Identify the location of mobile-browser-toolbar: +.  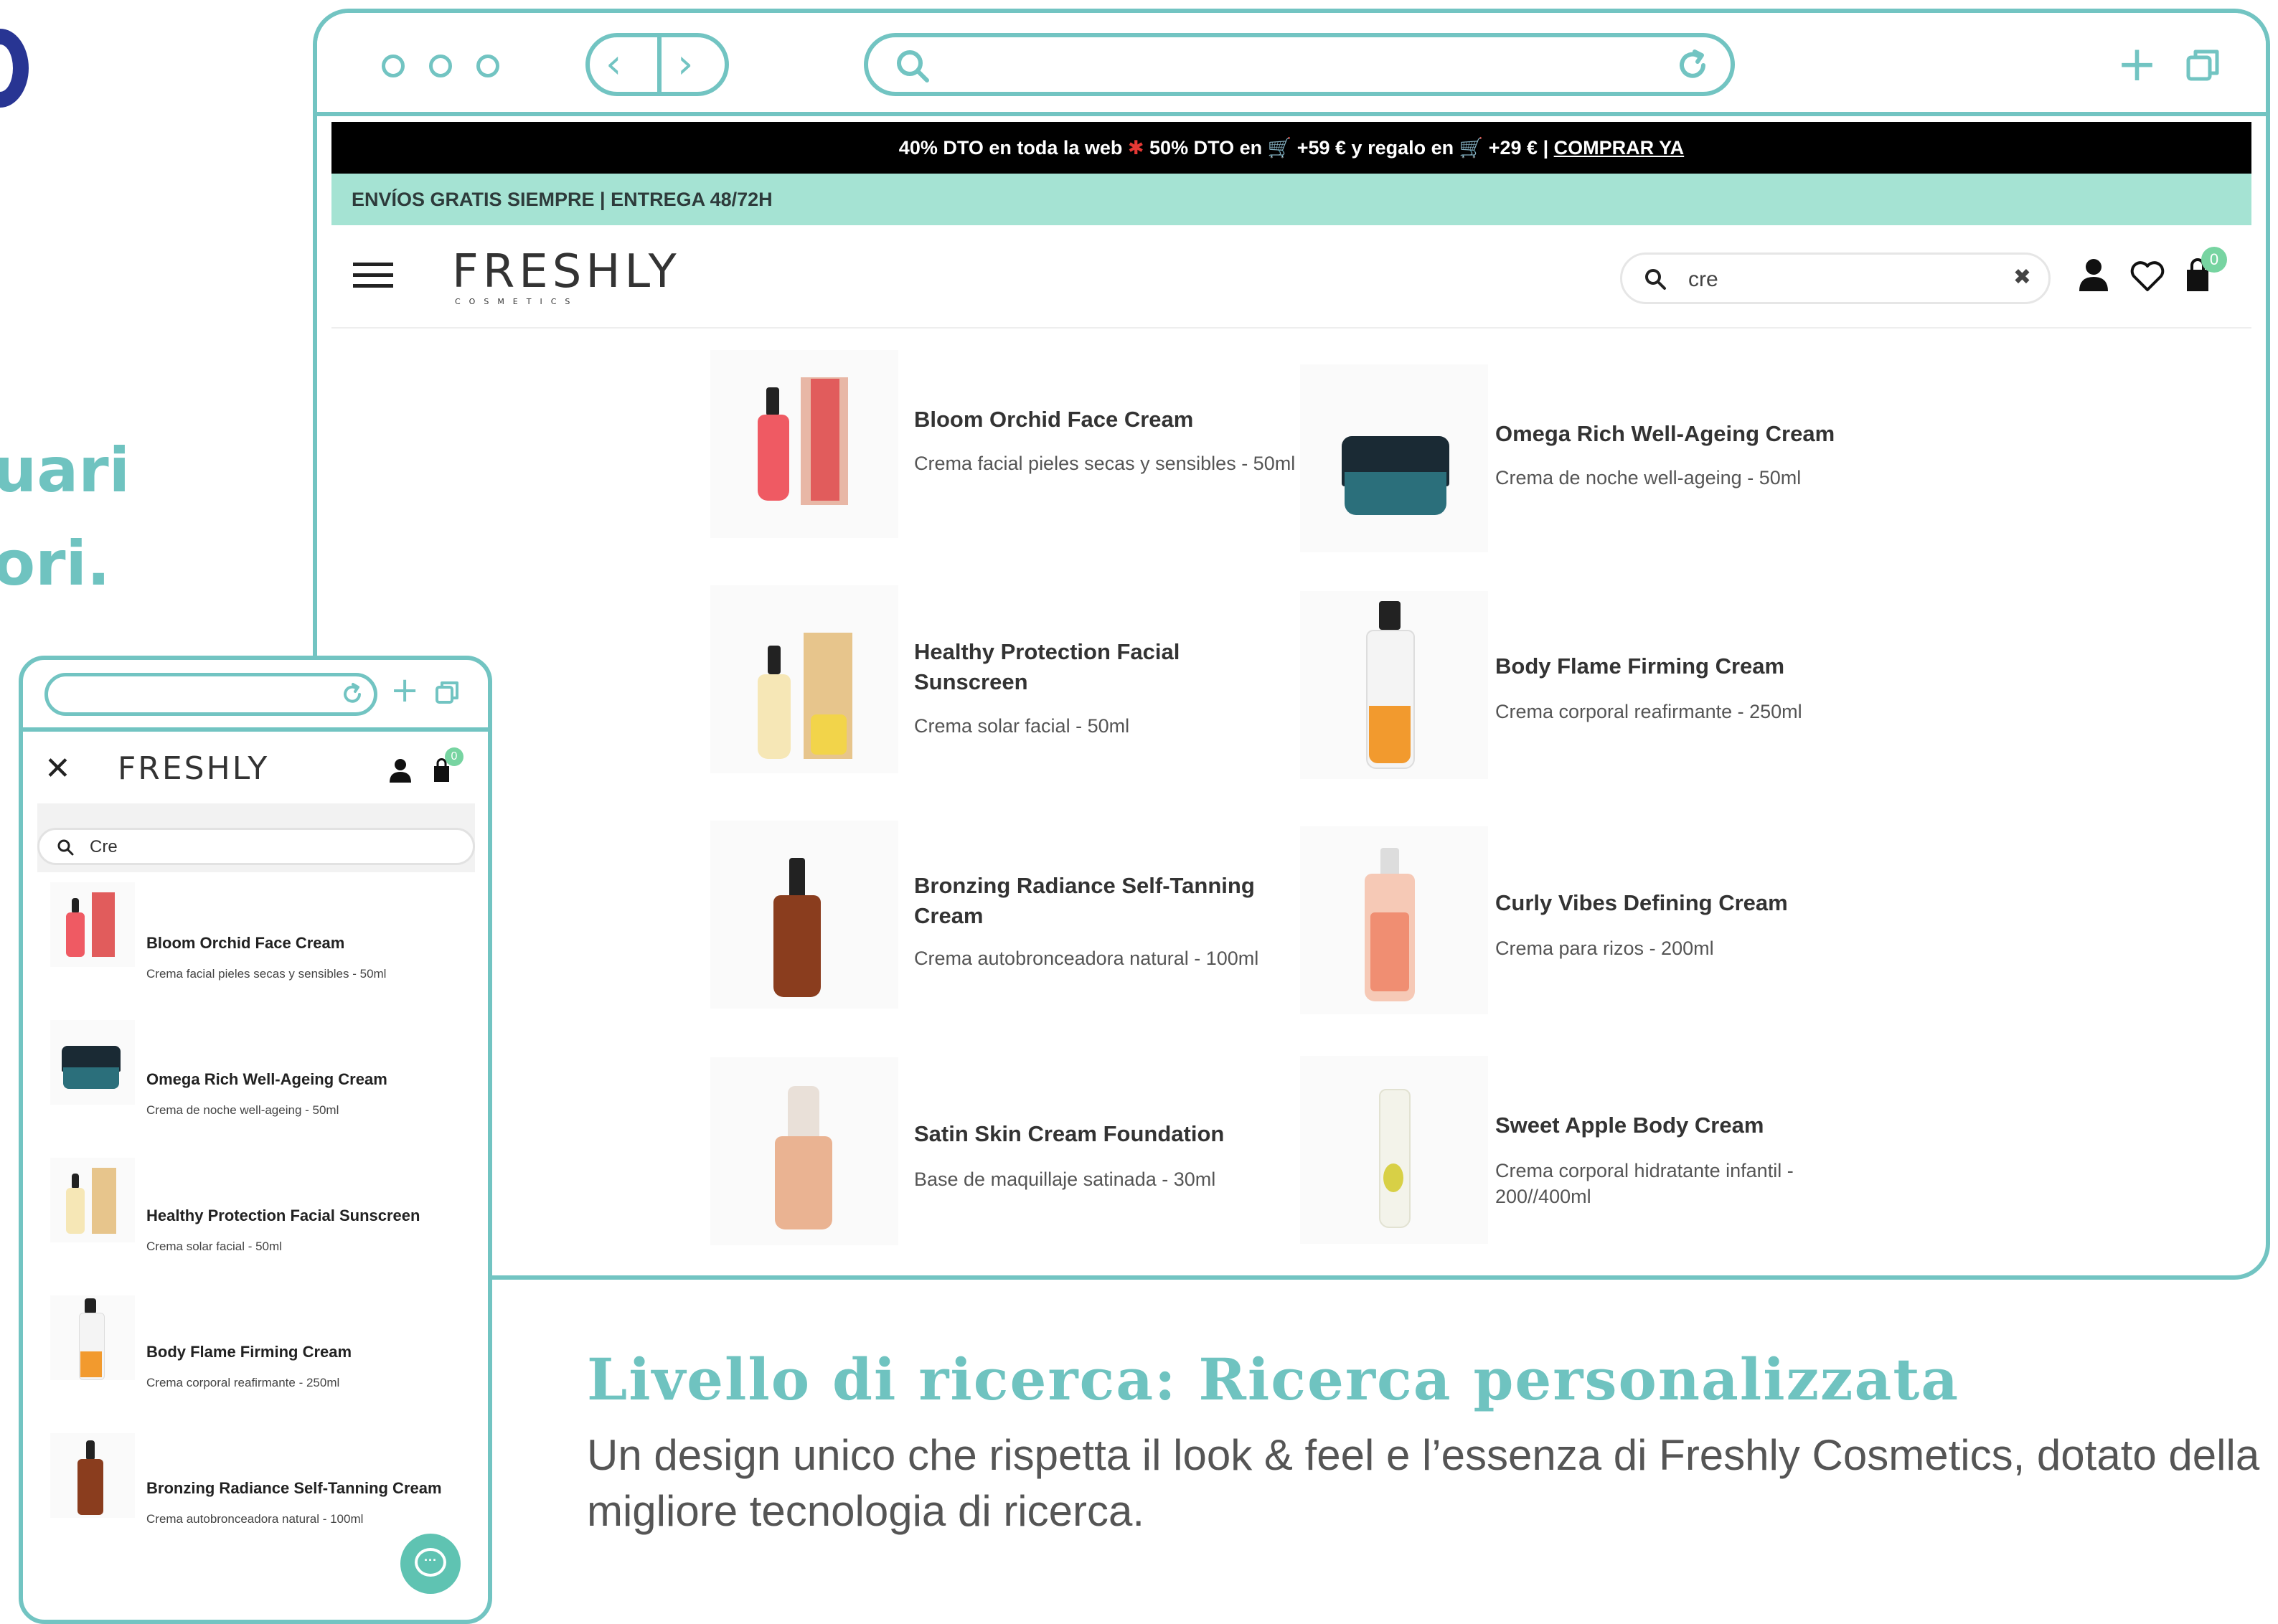
(256, 696).